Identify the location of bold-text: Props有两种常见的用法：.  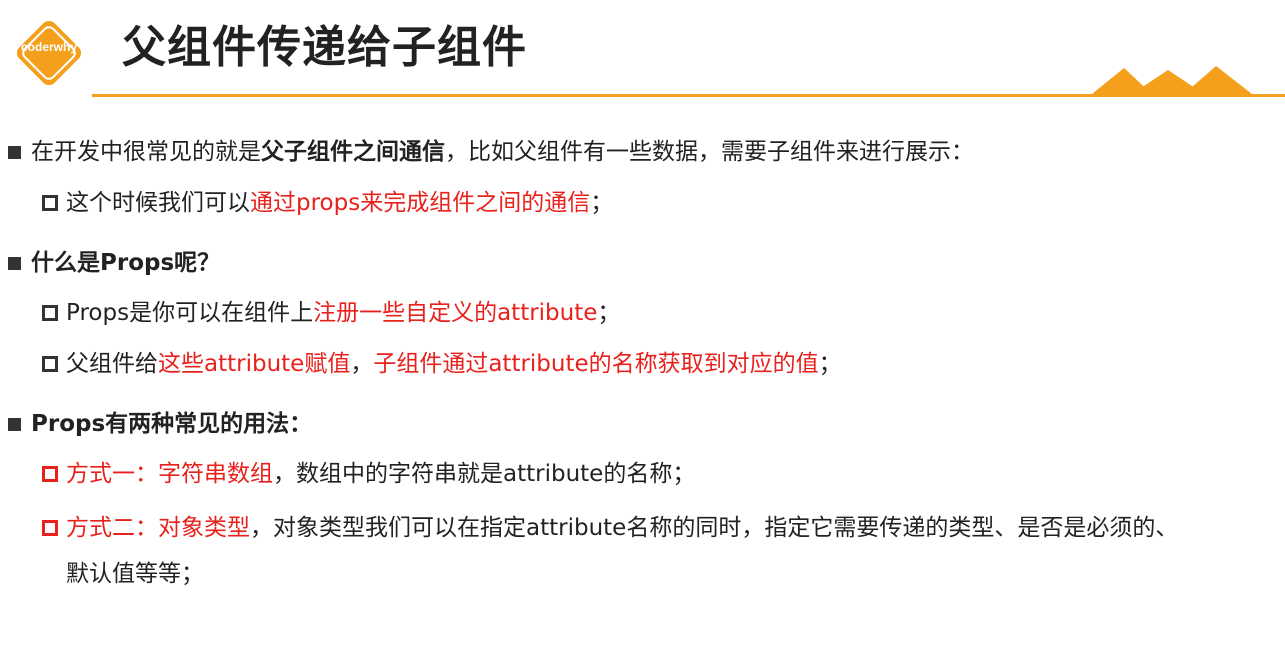
(172, 424).